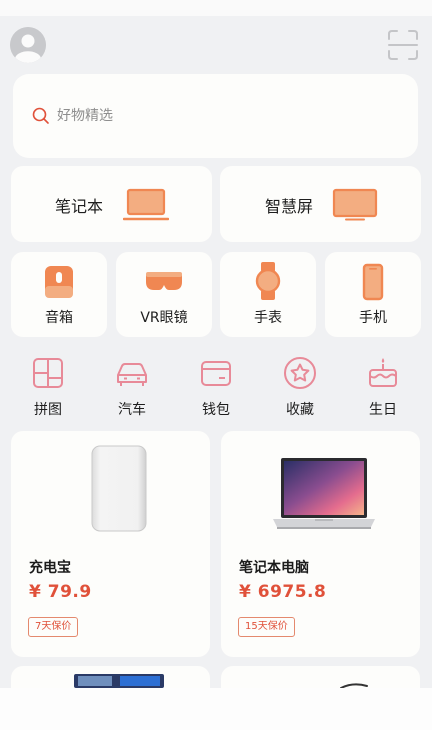  I want to click on puzzle-icon, so click(48, 373).